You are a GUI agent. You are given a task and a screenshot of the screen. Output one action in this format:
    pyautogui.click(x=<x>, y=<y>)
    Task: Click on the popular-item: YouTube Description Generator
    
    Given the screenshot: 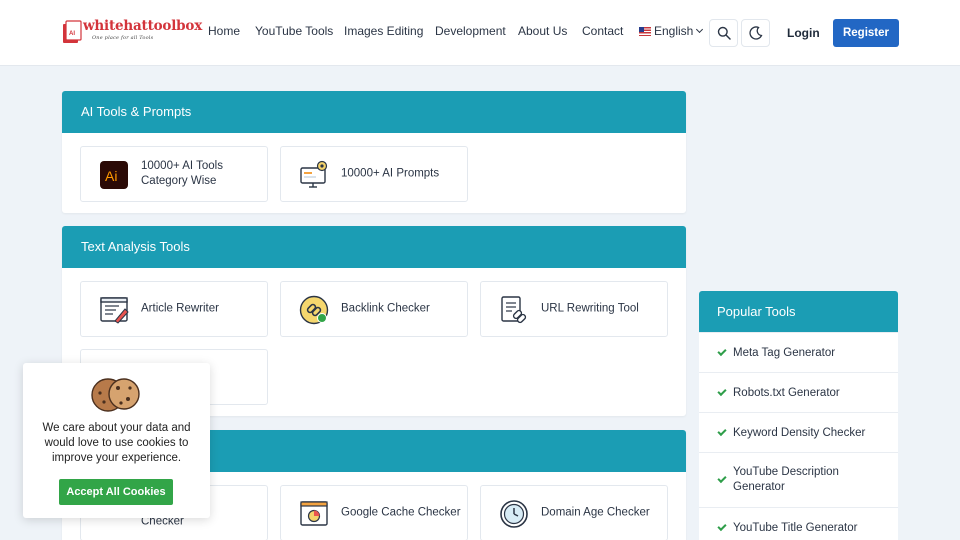 What is the action you would take?
    pyautogui.click(x=798, y=479)
    